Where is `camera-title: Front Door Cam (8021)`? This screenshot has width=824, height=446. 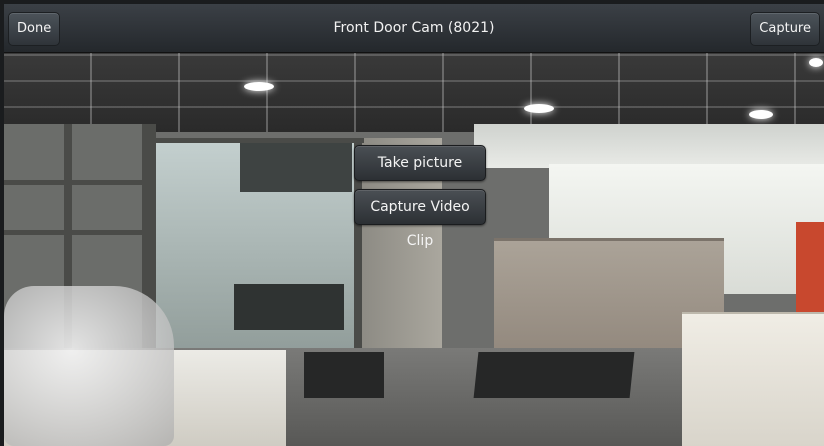
camera-title: Front Door Cam (8021) is located at coordinates (414, 28).